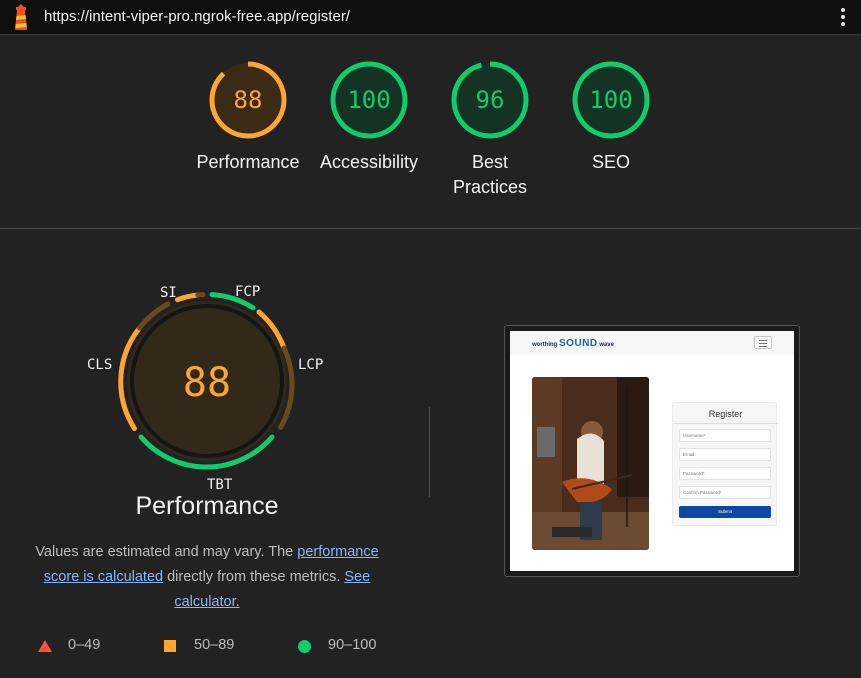  I want to click on hamburger-icon, so click(763, 342).